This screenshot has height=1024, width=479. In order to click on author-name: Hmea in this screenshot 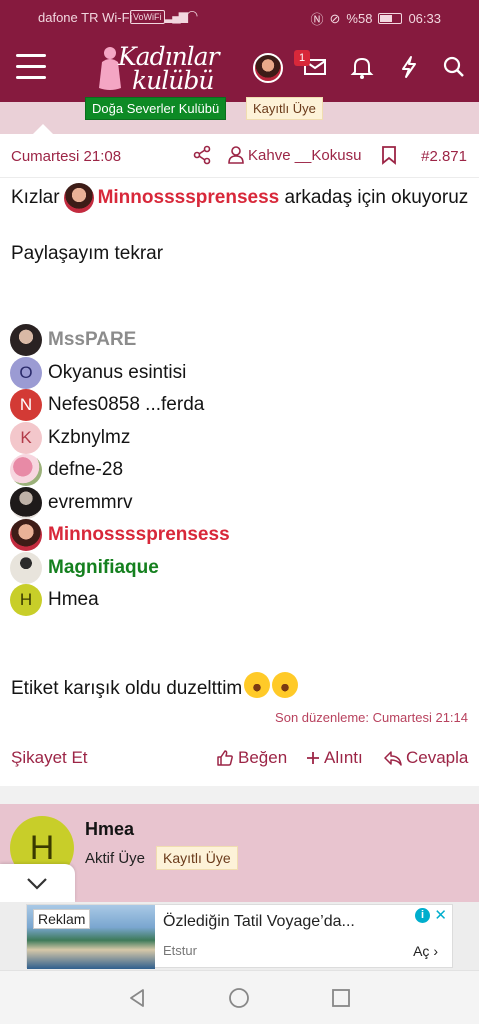, I will do `click(109, 829)`.